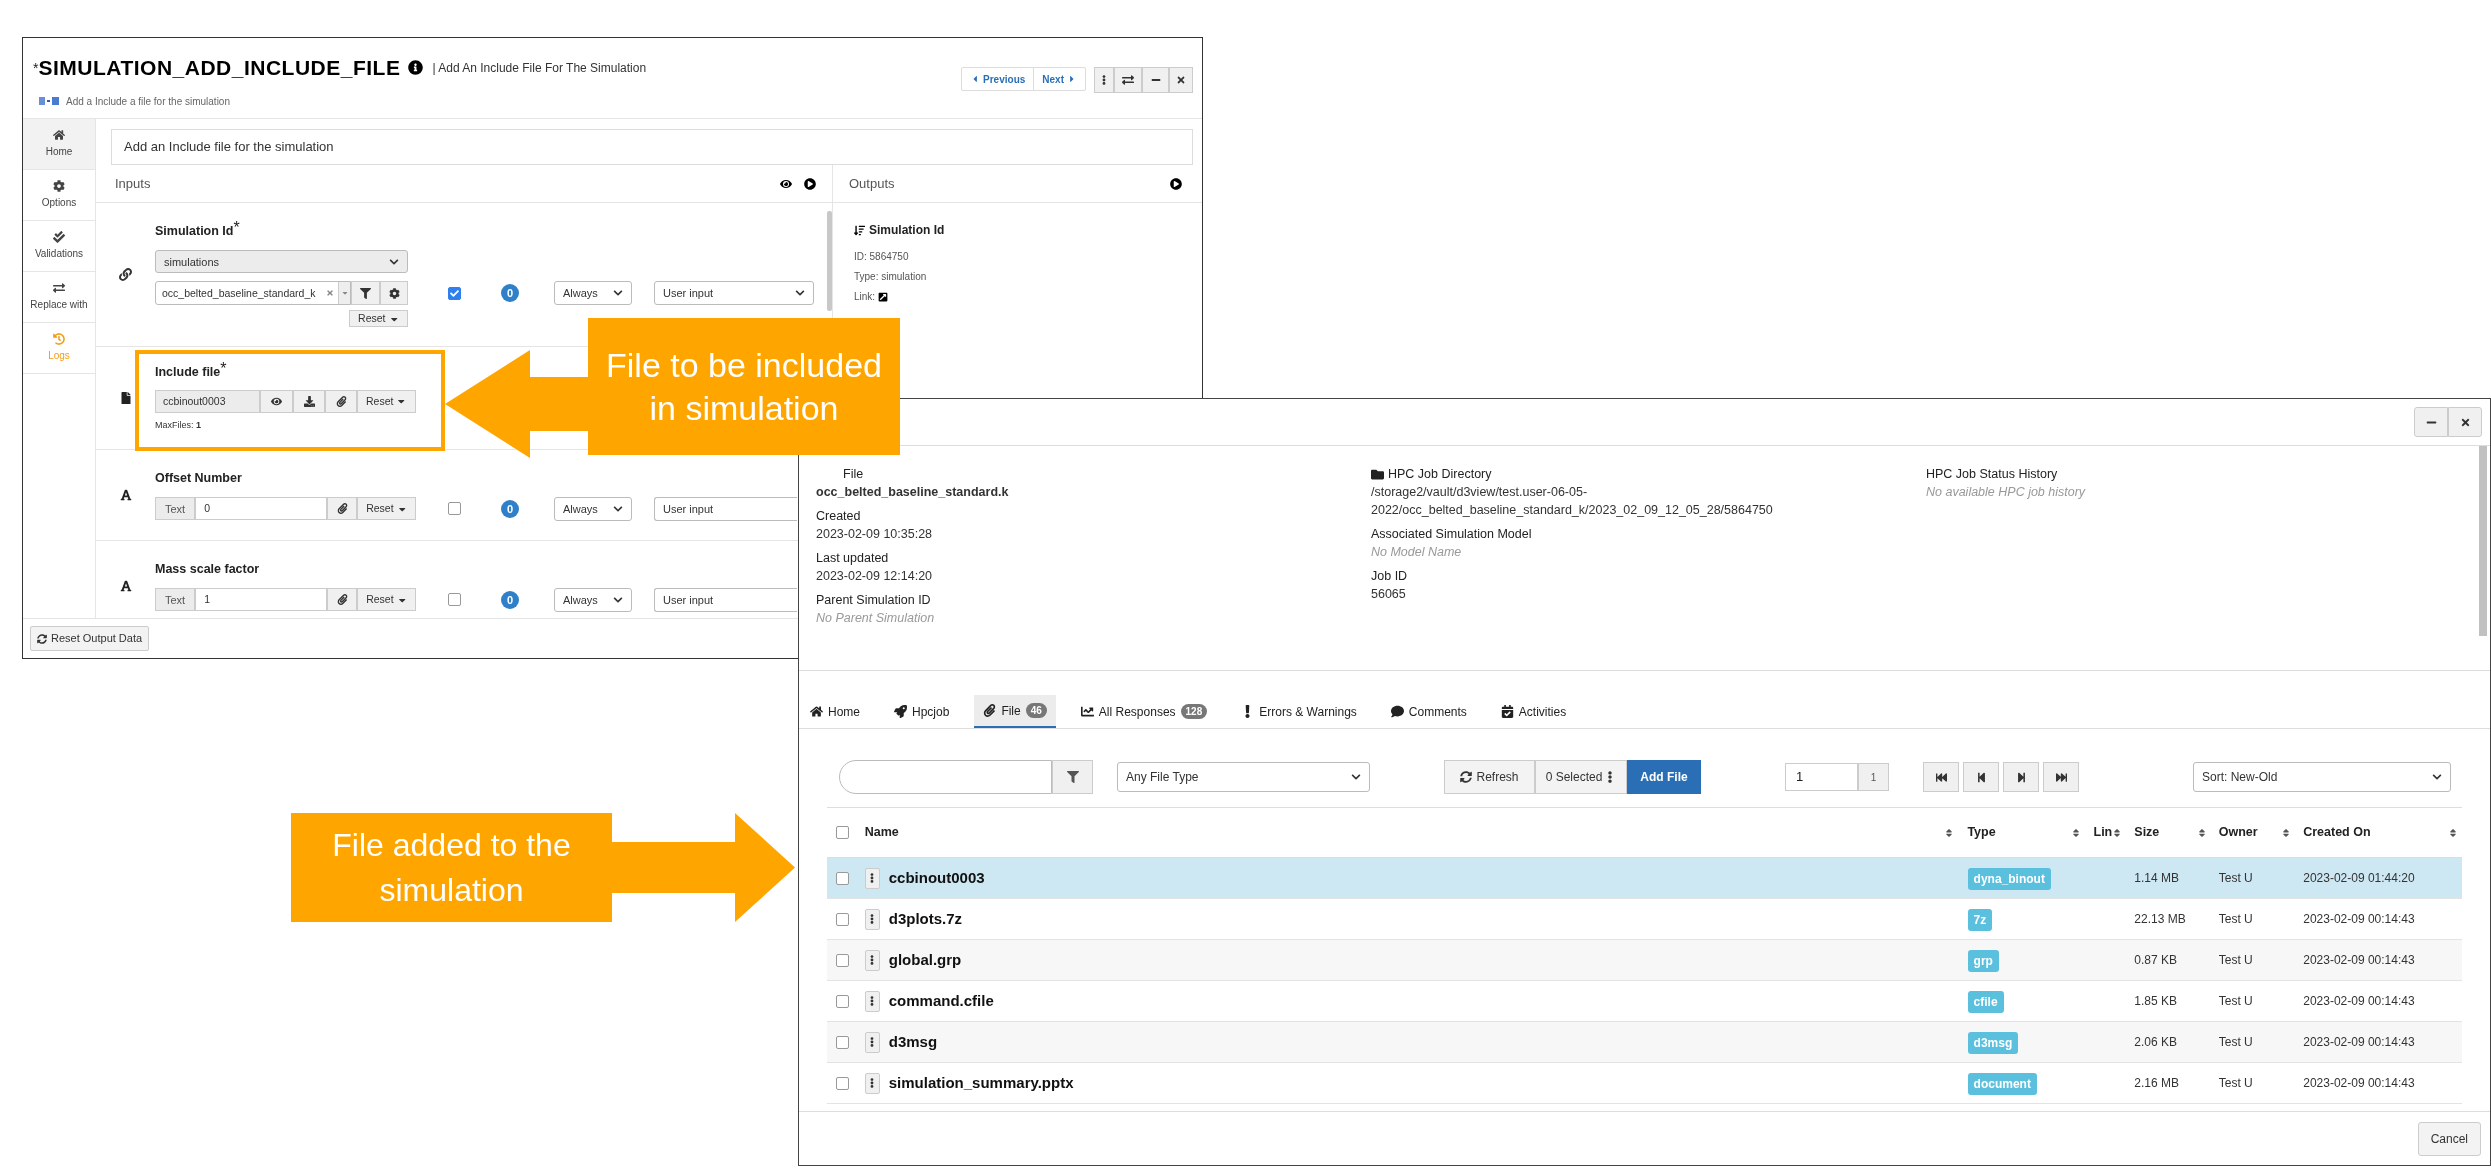  Describe the element at coordinates (1941, 777) in the screenshot. I see `first-page-button` at that location.